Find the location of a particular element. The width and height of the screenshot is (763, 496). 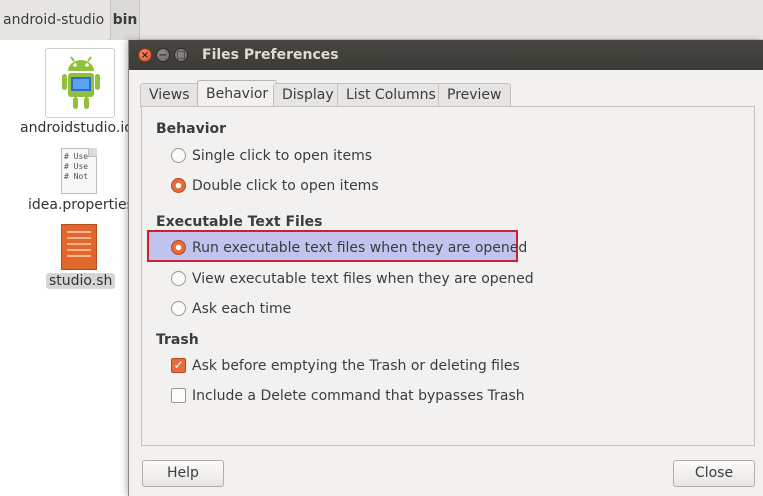

radio-label: Double click to open items is located at coordinates (285, 186).